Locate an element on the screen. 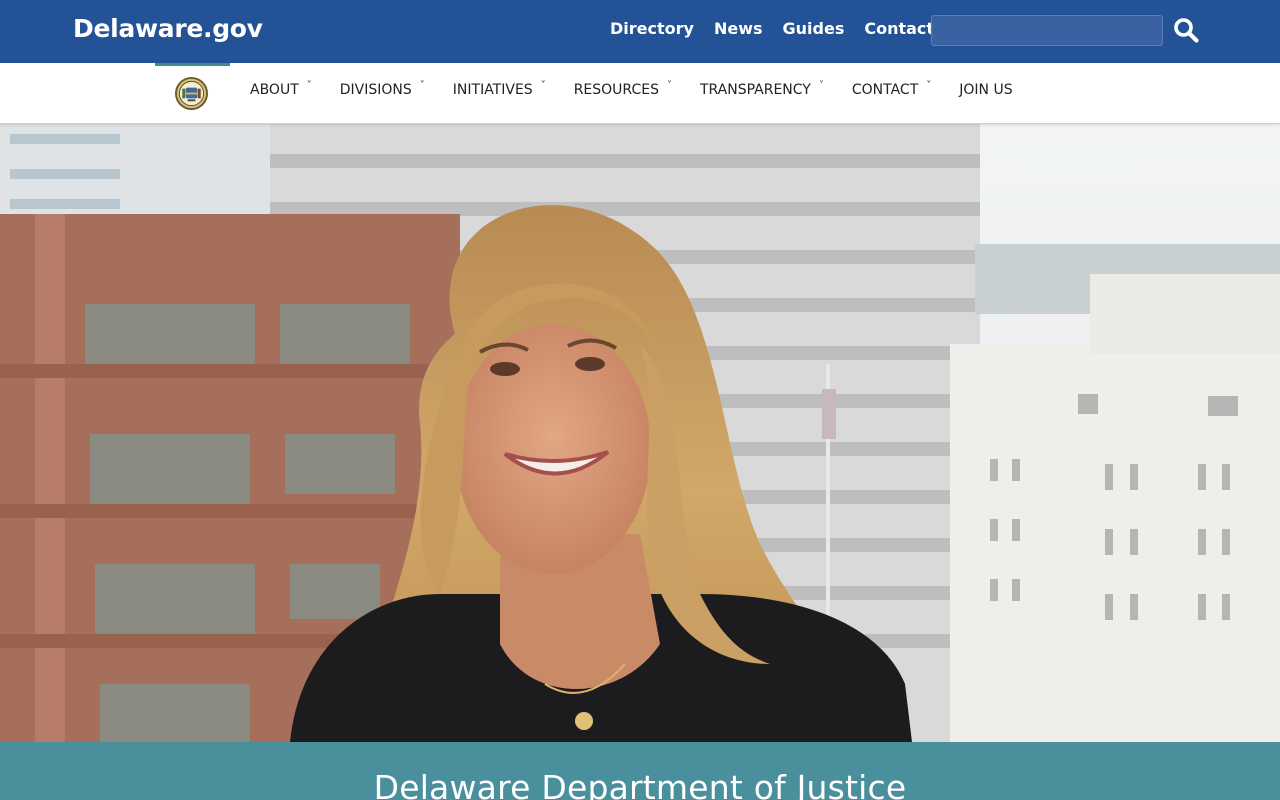  nav-item-transparency: TRANSPARENCY ˅ is located at coordinates (761, 89).